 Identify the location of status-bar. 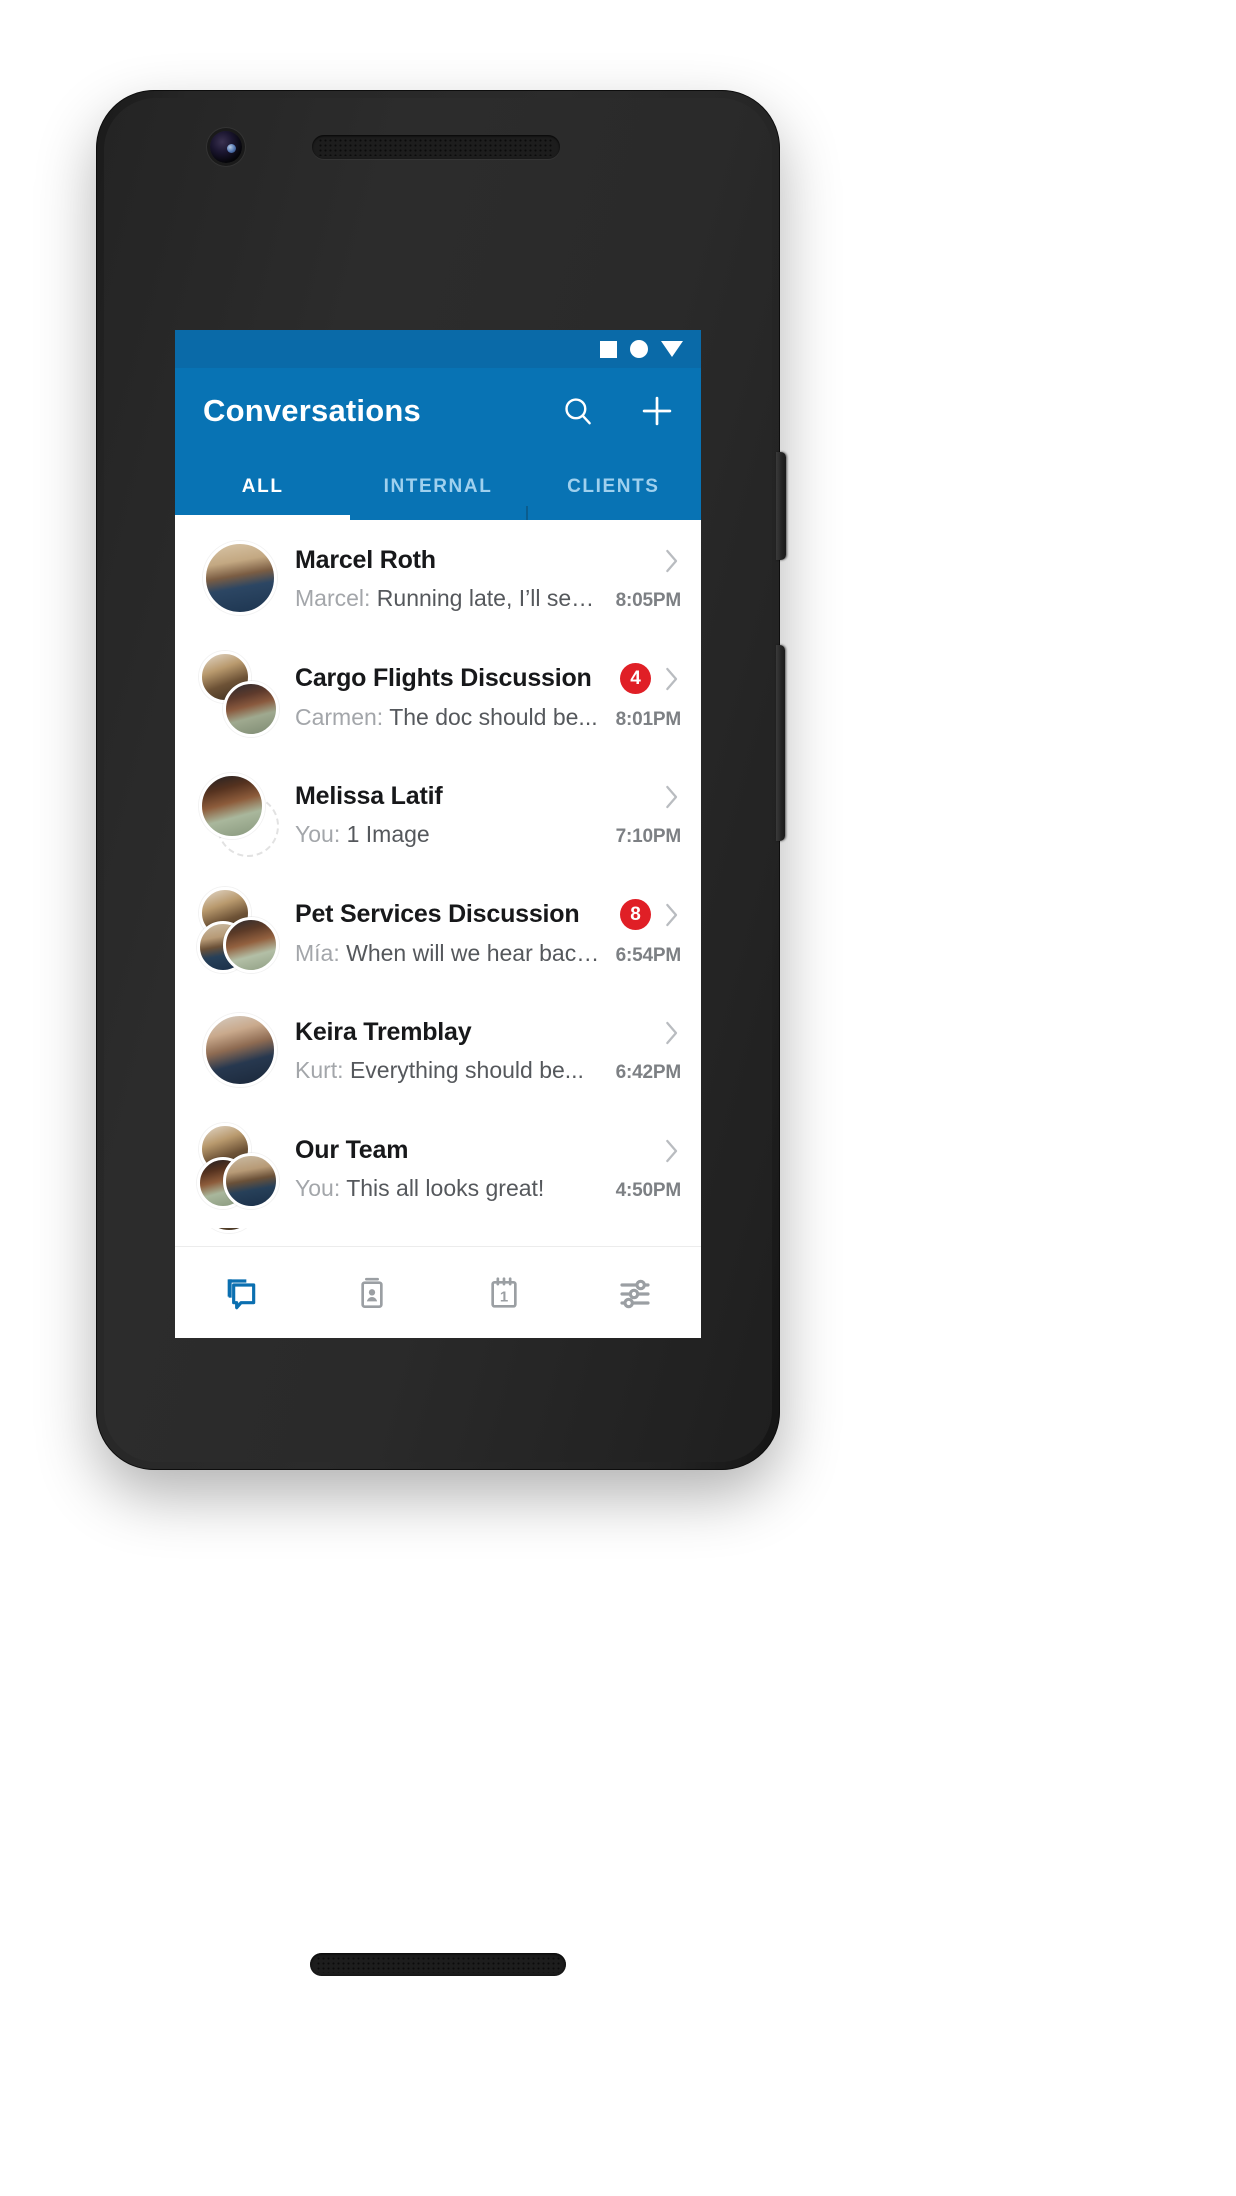
(438, 349).